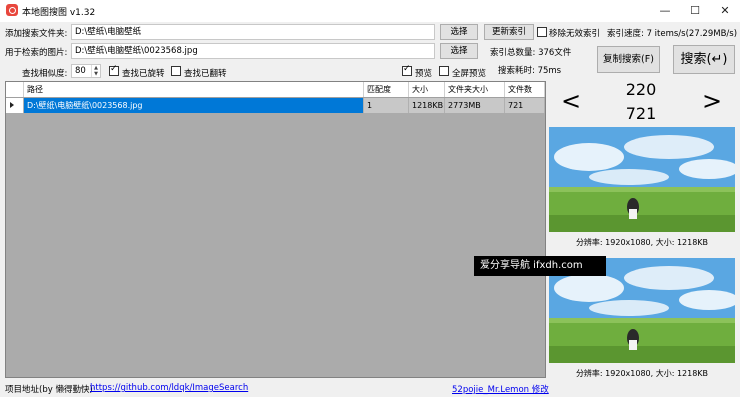 This screenshot has width=740, height=397. What do you see at coordinates (525, 89) in the screenshot?
I see `column-header-file-count: 文件数` at bounding box center [525, 89].